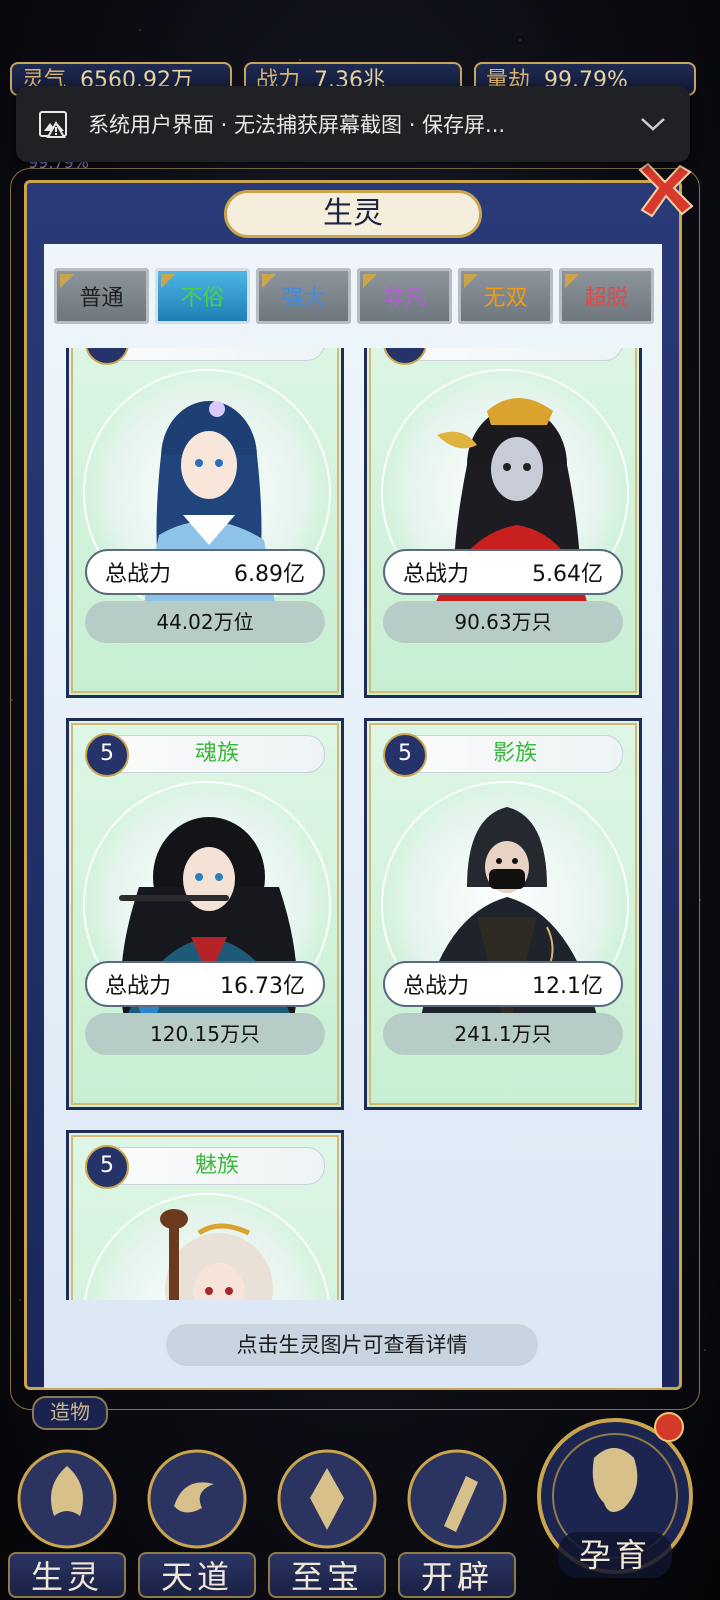  I want to click on notification-dot, so click(669, 1427).